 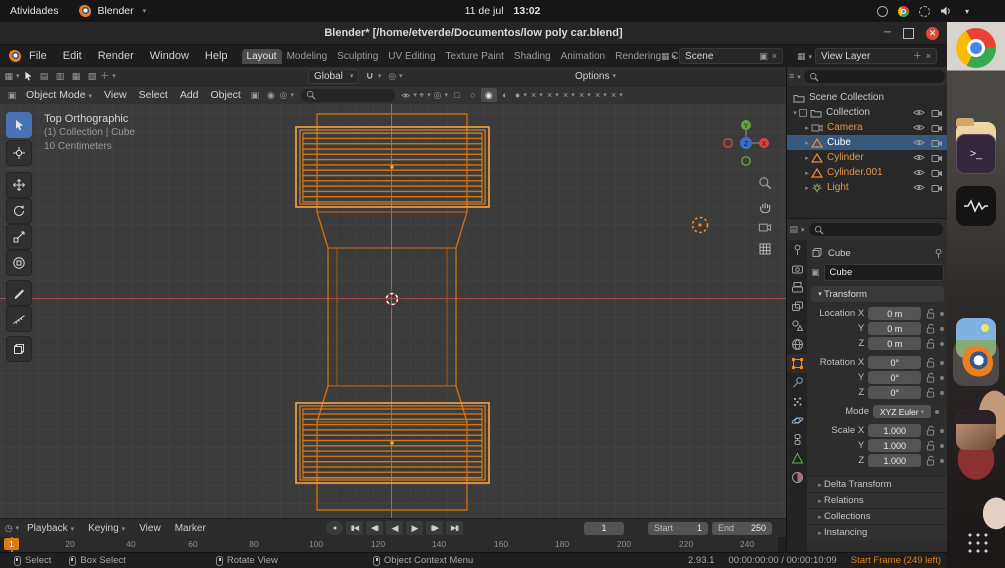 I want to click on header-toggle-icon-3: × ▾, so click(x=569, y=95).